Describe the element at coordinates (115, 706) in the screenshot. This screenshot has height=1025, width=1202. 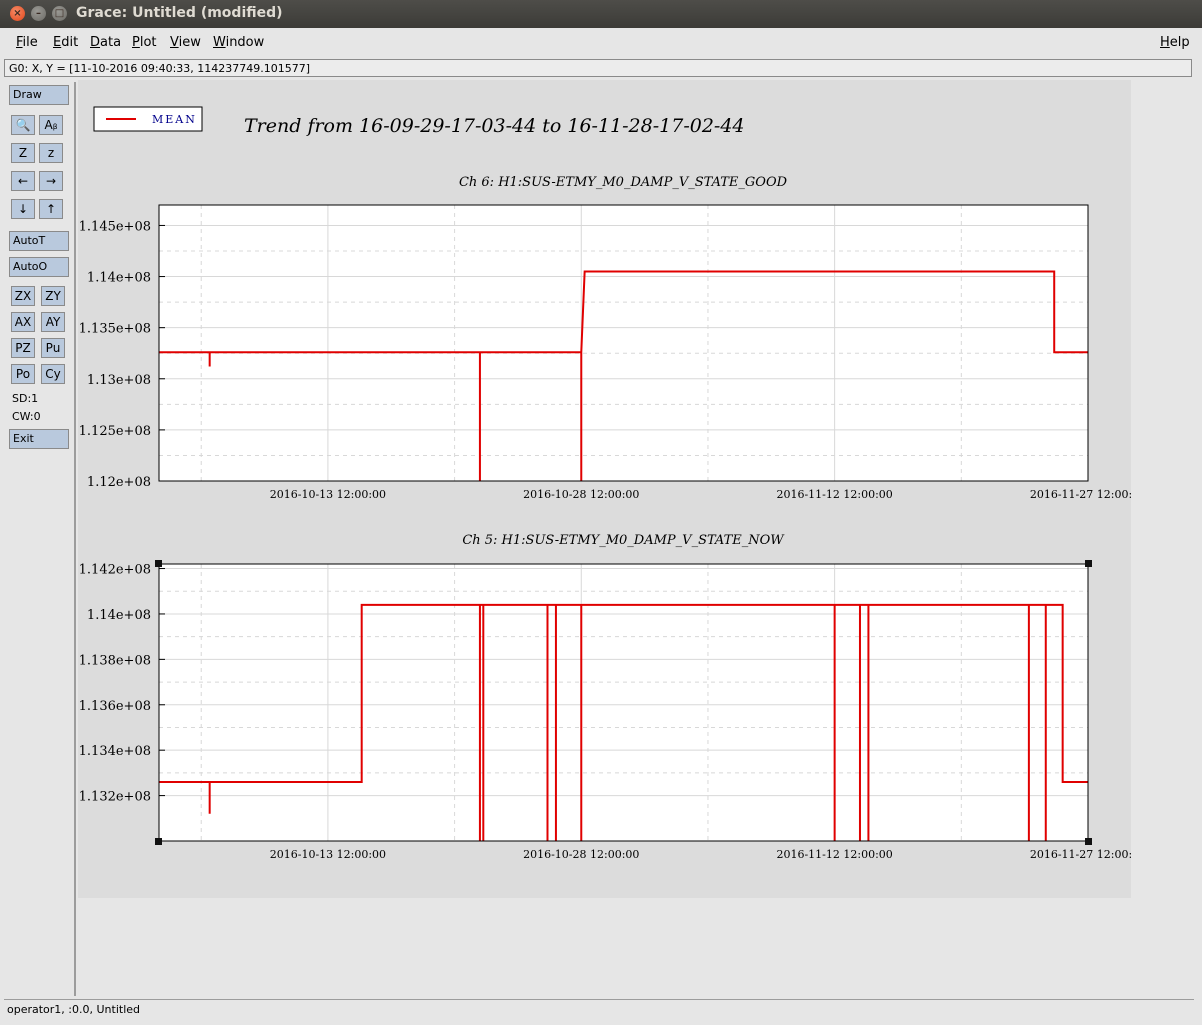
I see `y-tick-label: 1.136e+08` at that location.